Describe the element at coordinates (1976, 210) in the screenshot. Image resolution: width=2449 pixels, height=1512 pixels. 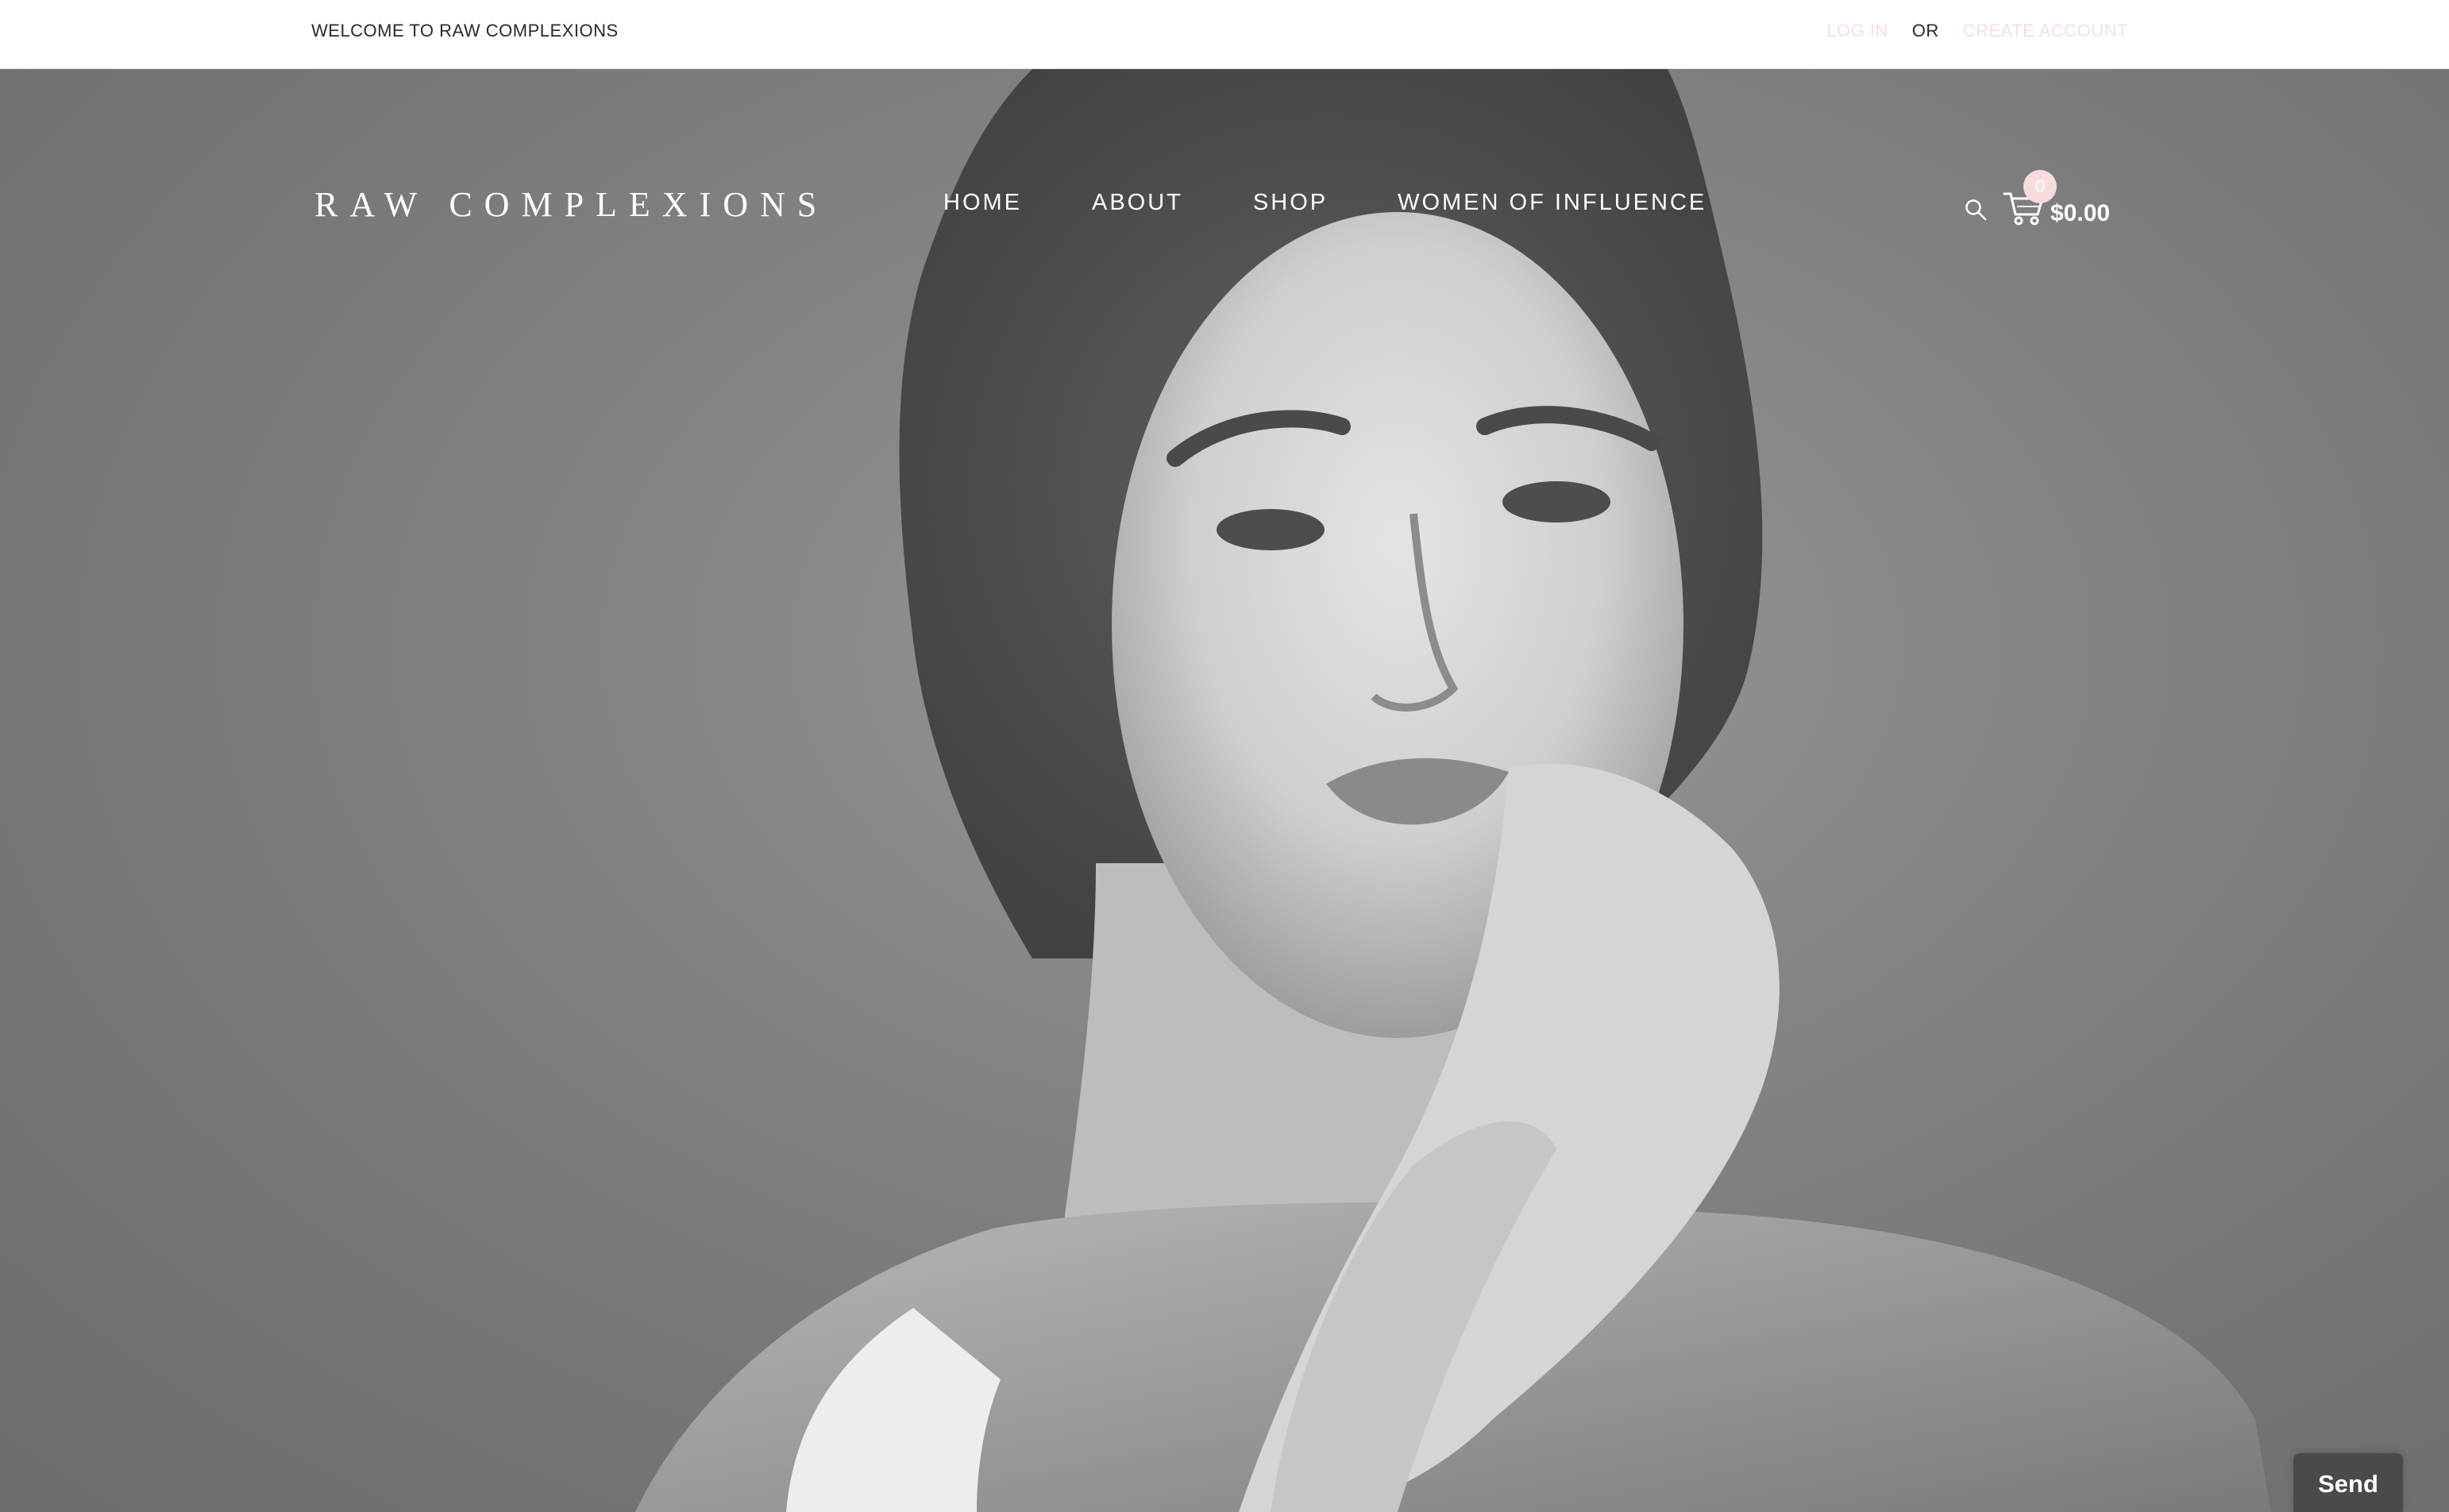
I see `search-icon` at that location.